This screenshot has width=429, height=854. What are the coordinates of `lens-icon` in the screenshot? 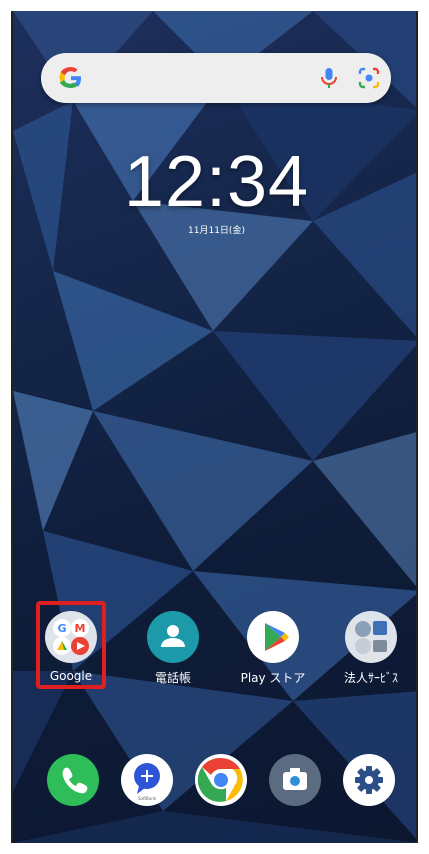 It's located at (369, 78).